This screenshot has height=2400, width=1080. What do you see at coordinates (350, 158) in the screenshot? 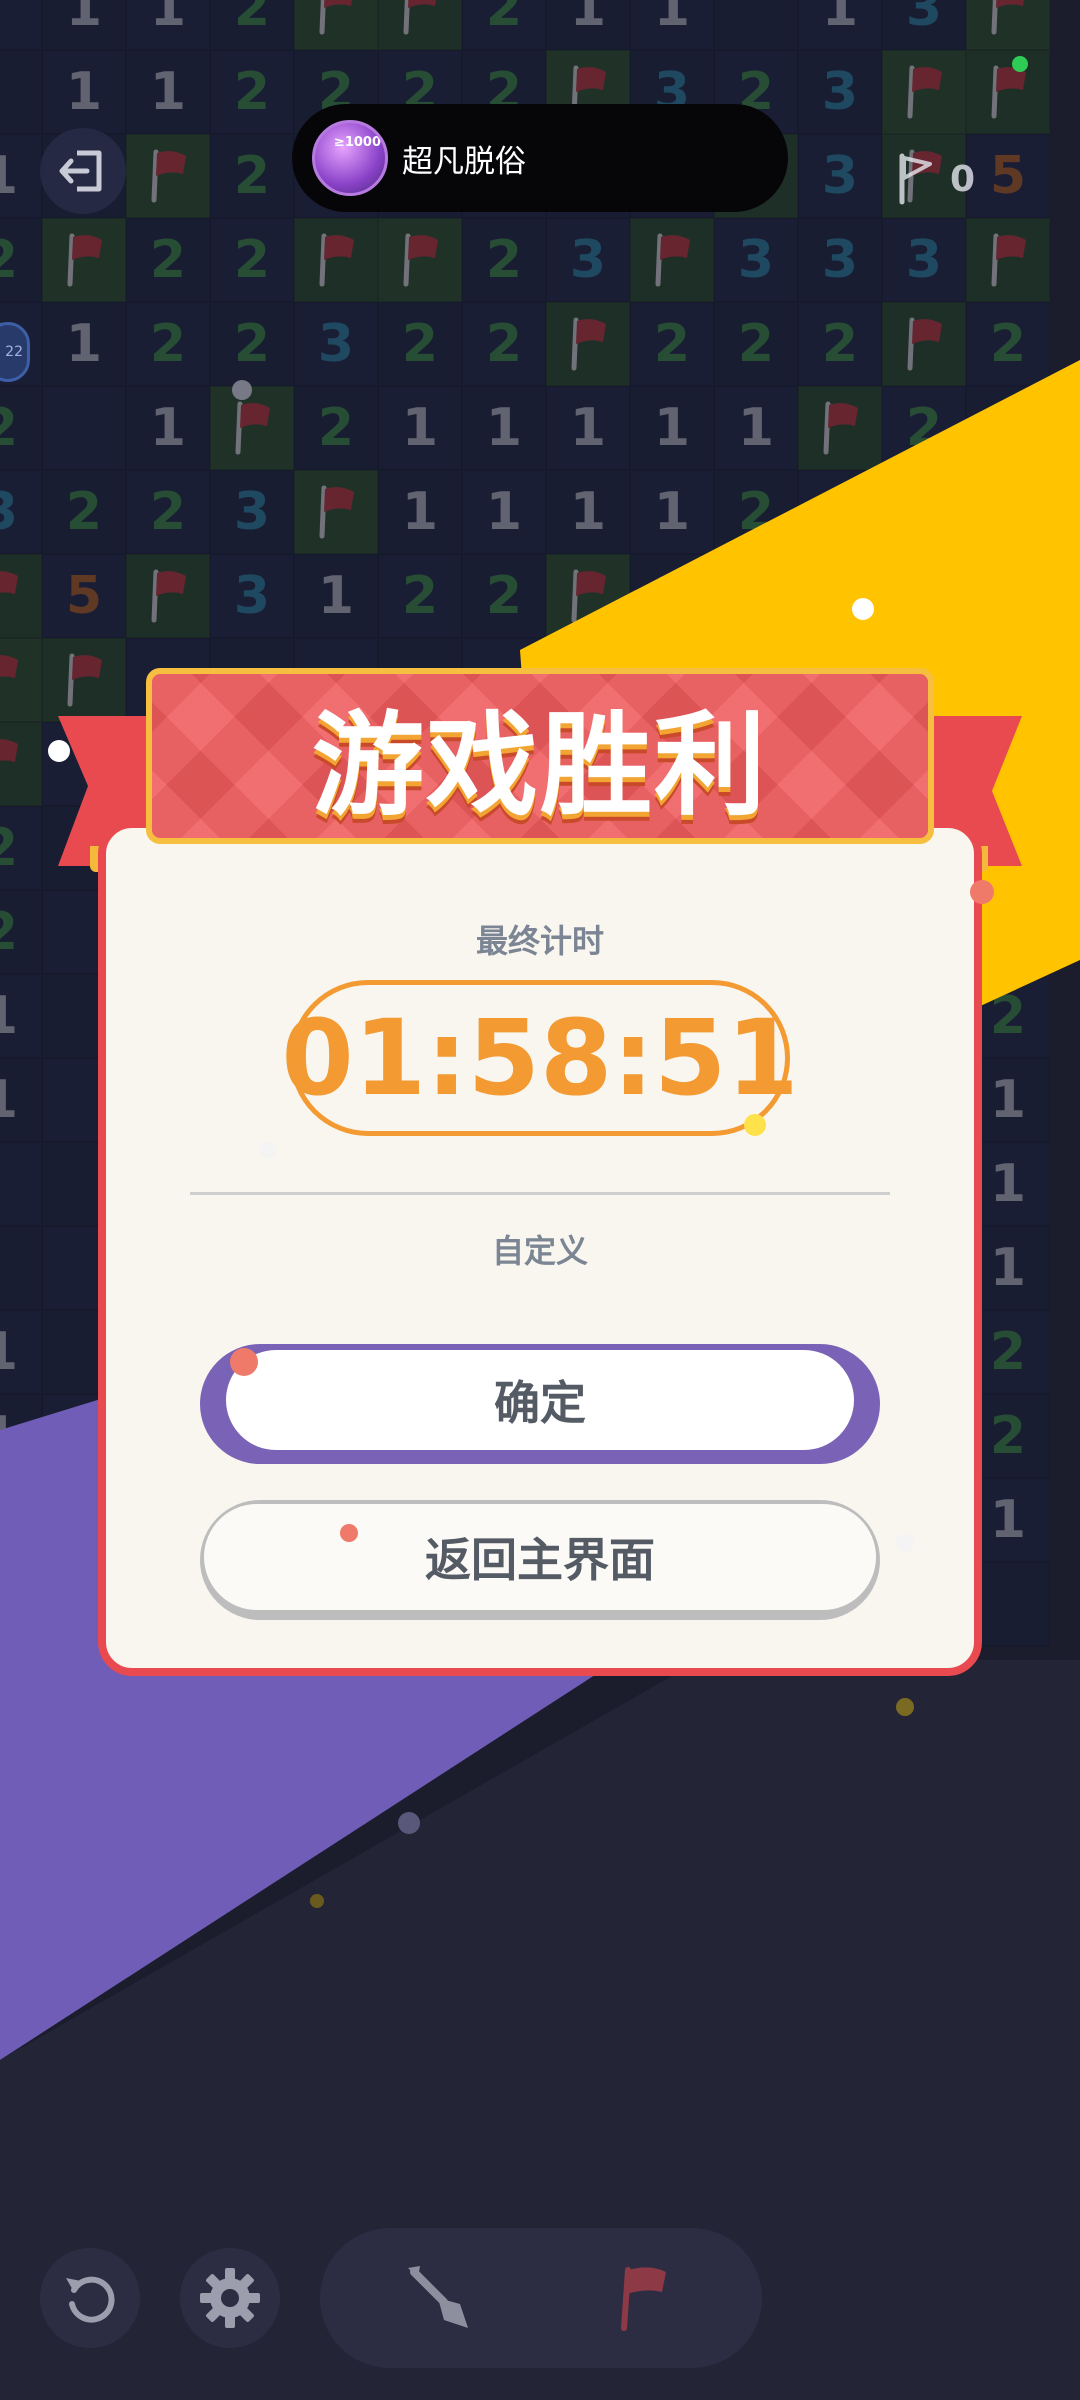
I see `avatar: ≥1000` at bounding box center [350, 158].